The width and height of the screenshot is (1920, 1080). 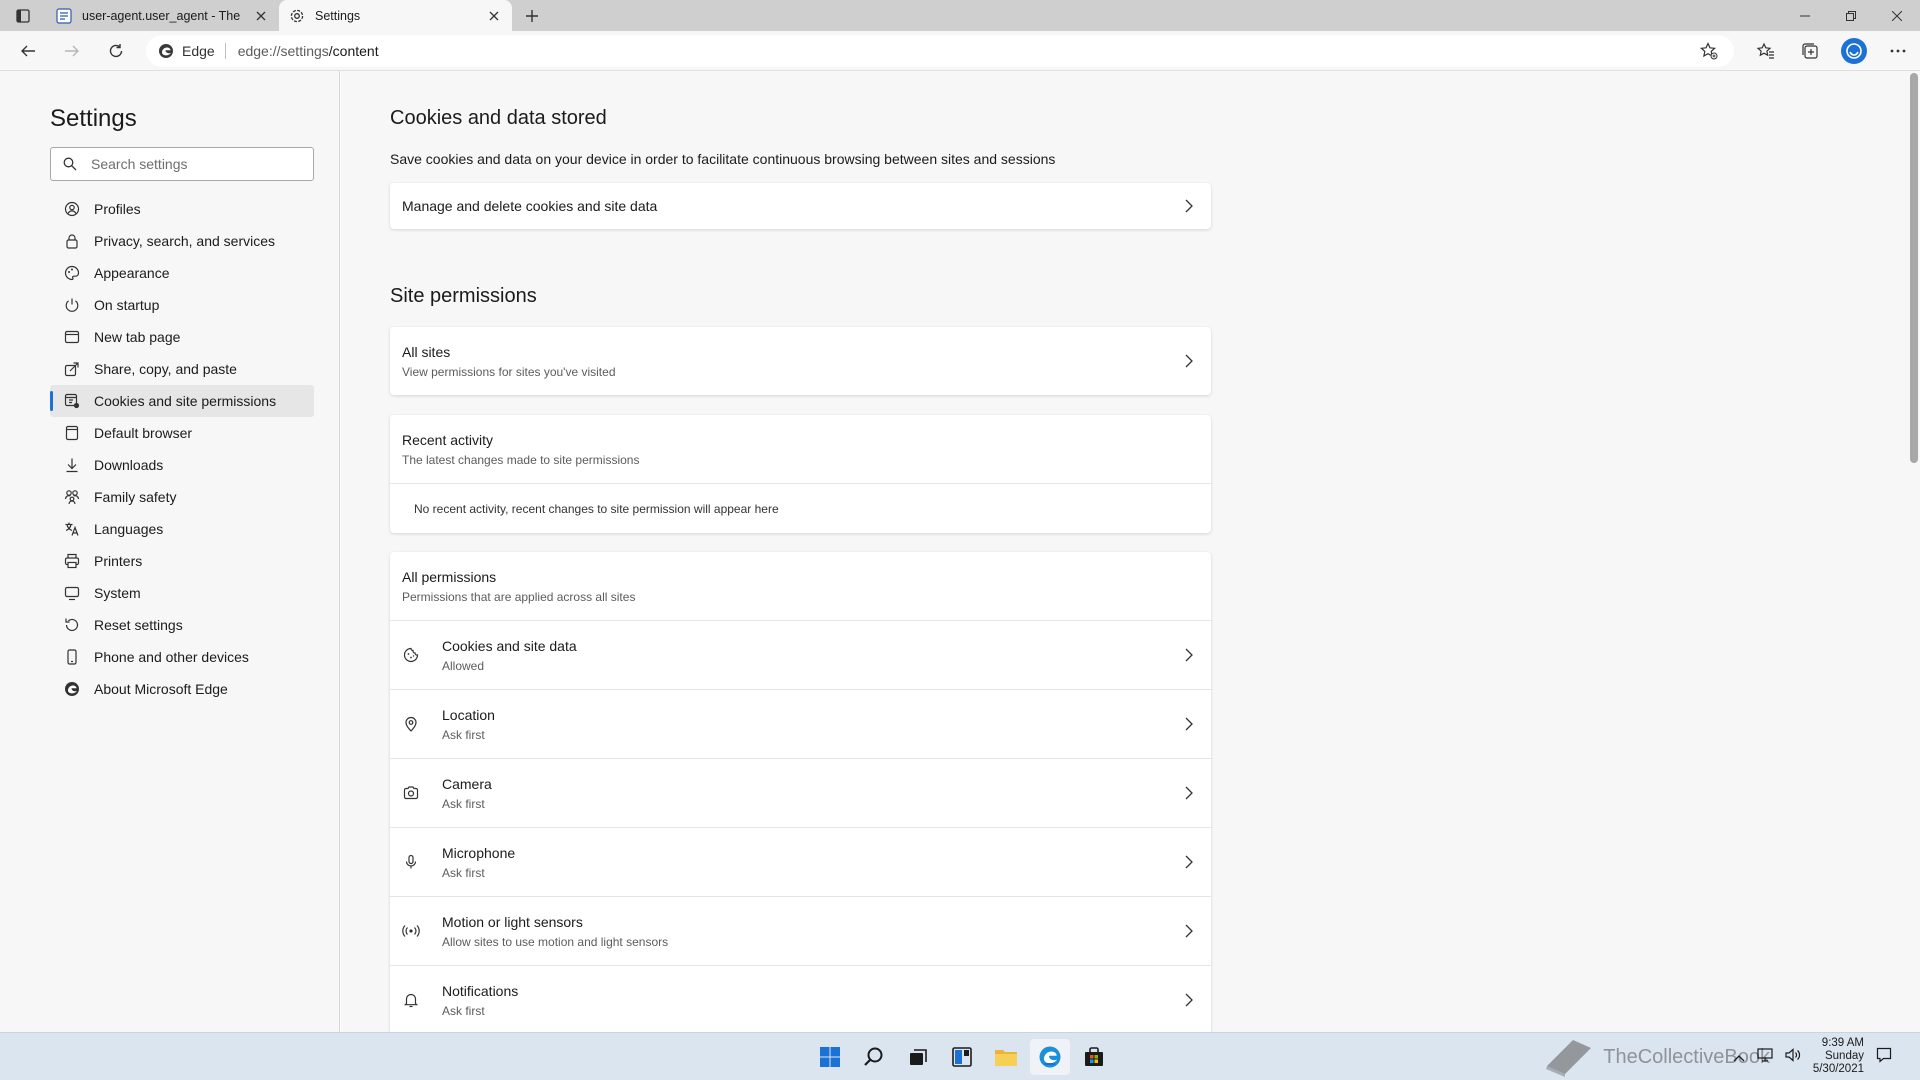 I want to click on restore-icon, so click(x=1851, y=15).